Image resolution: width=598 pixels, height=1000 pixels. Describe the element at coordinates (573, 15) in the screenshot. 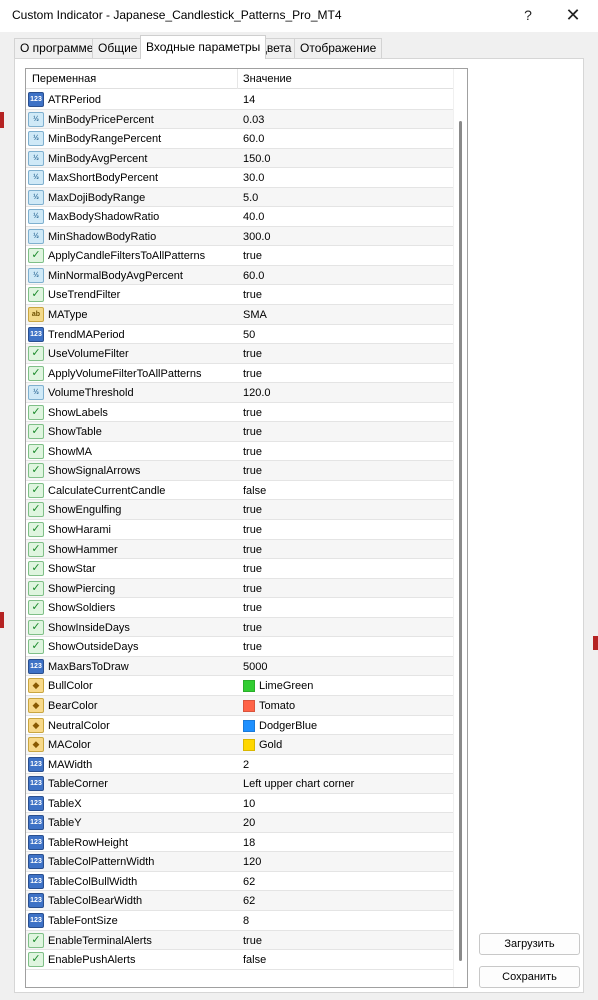

I see `close-button: ✕` at that location.